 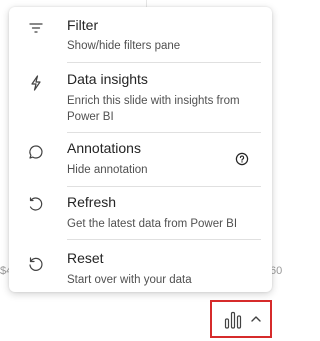 What do you see at coordinates (256, 319) in the screenshot?
I see `chevron-up-icon` at bounding box center [256, 319].